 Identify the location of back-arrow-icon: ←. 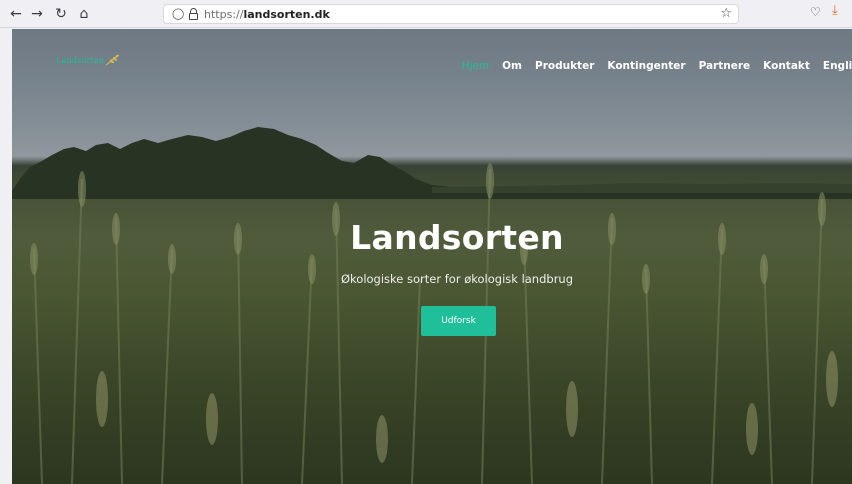
(16, 14).